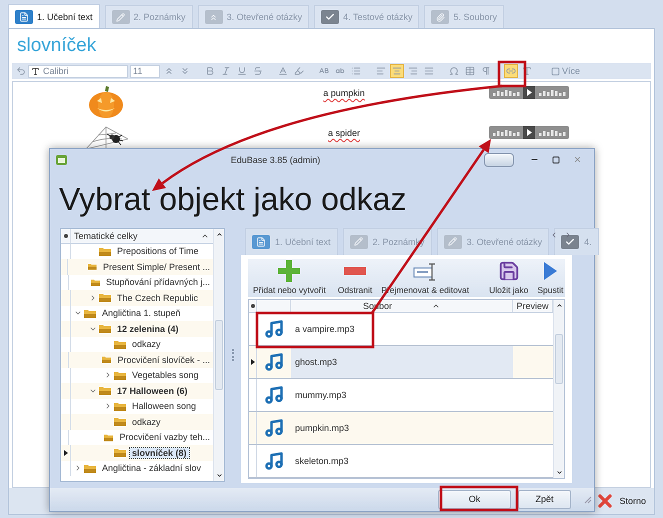 The height and width of the screenshot is (518, 663). What do you see at coordinates (137, 314) in the screenshot?
I see `tree-item: Angličtina 1. stupeň` at bounding box center [137, 314].